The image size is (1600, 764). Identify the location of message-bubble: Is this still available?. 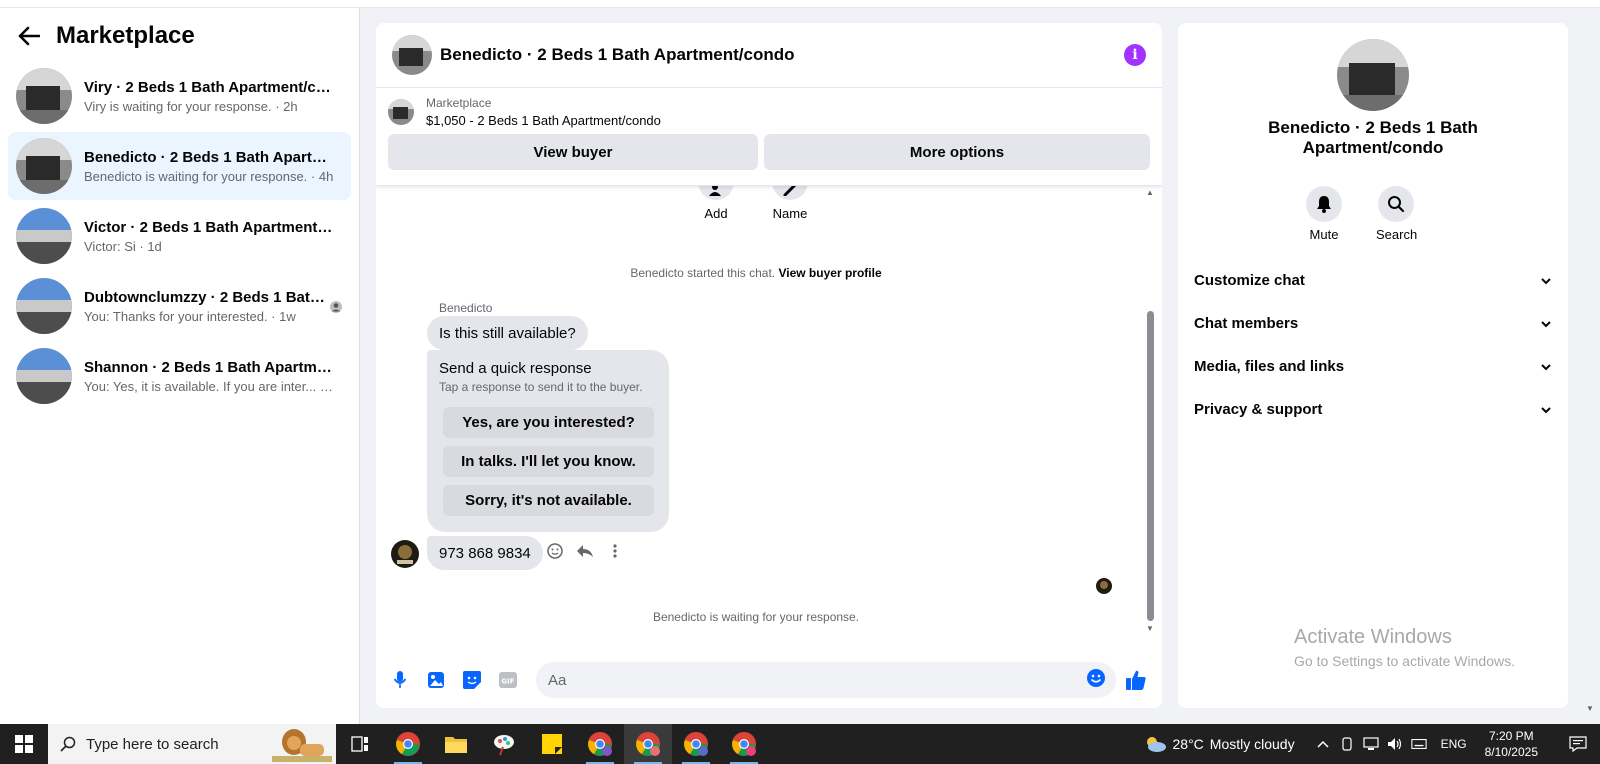
(507, 333).